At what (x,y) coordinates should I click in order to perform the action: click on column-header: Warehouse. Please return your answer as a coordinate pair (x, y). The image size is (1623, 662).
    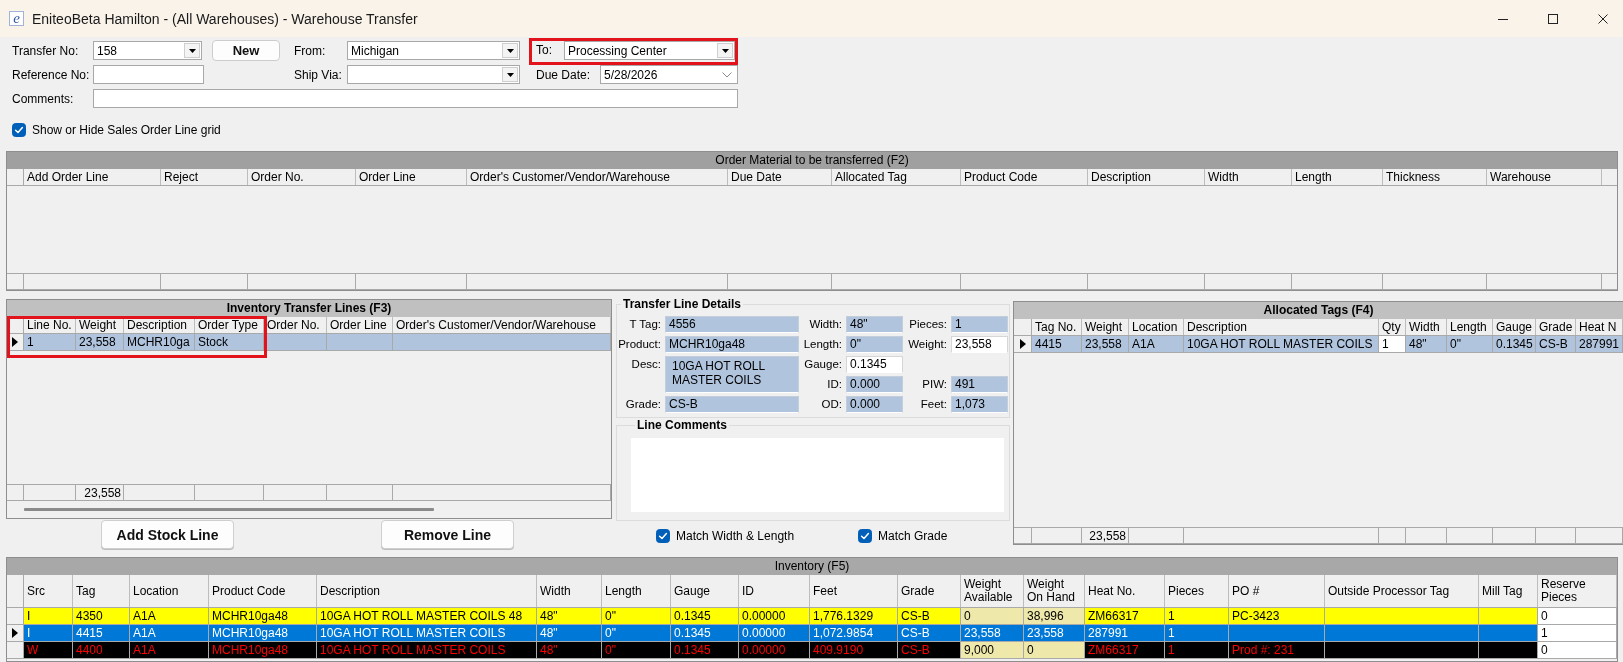
    Looking at the image, I should click on (1544, 177).